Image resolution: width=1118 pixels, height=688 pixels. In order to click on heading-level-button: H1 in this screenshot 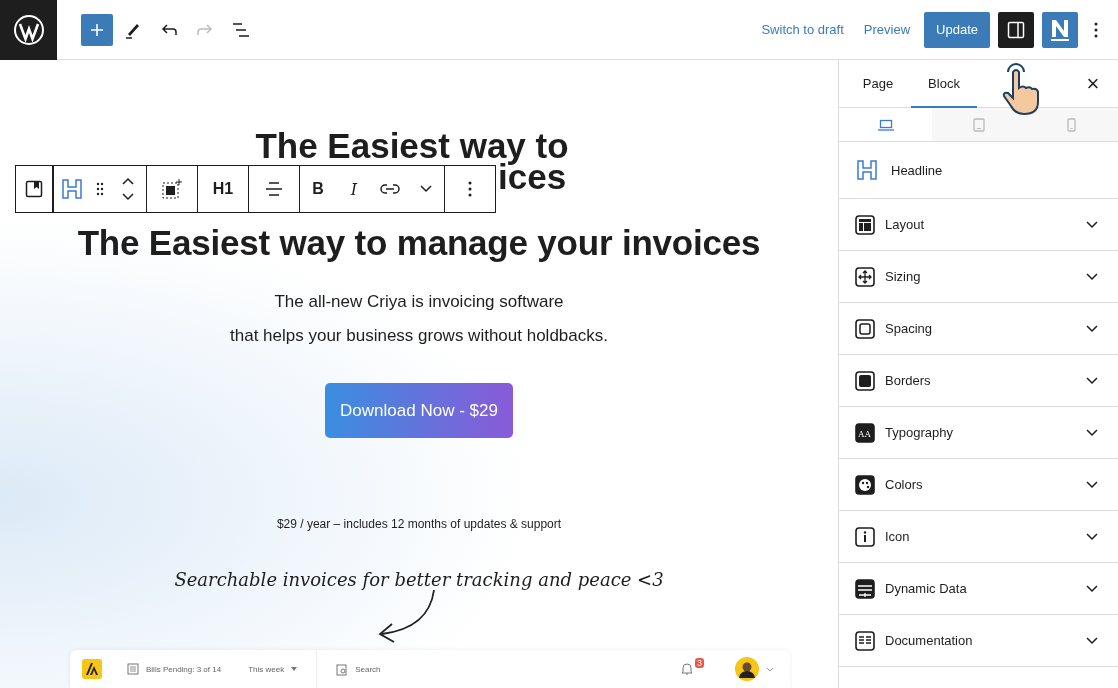, I will do `click(223, 189)`.